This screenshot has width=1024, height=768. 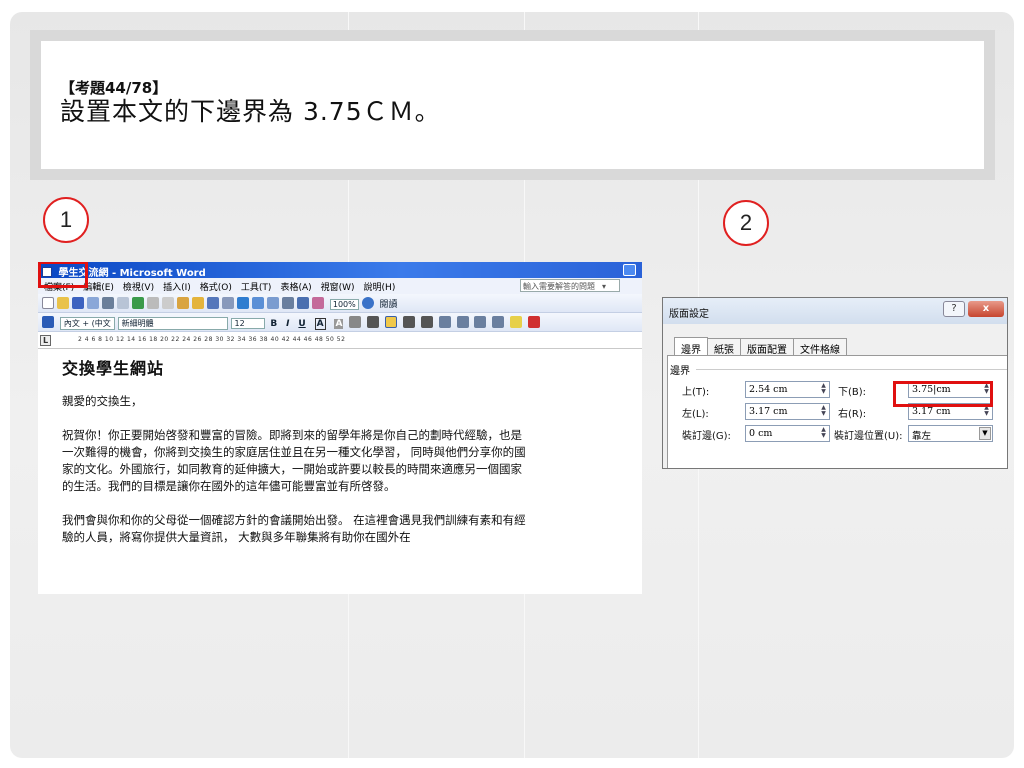 What do you see at coordinates (48, 303) in the screenshot?
I see `new-doc-icon` at bounding box center [48, 303].